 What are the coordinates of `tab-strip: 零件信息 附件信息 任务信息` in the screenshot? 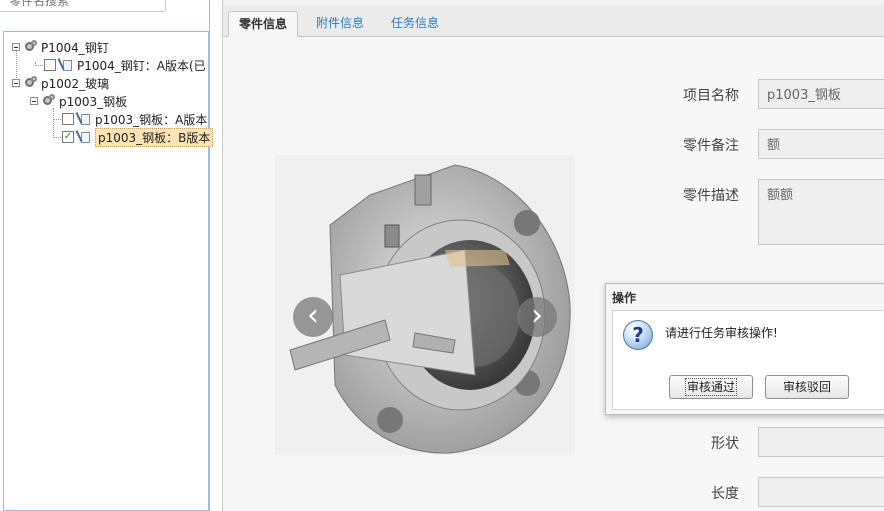 It's located at (553, 21).